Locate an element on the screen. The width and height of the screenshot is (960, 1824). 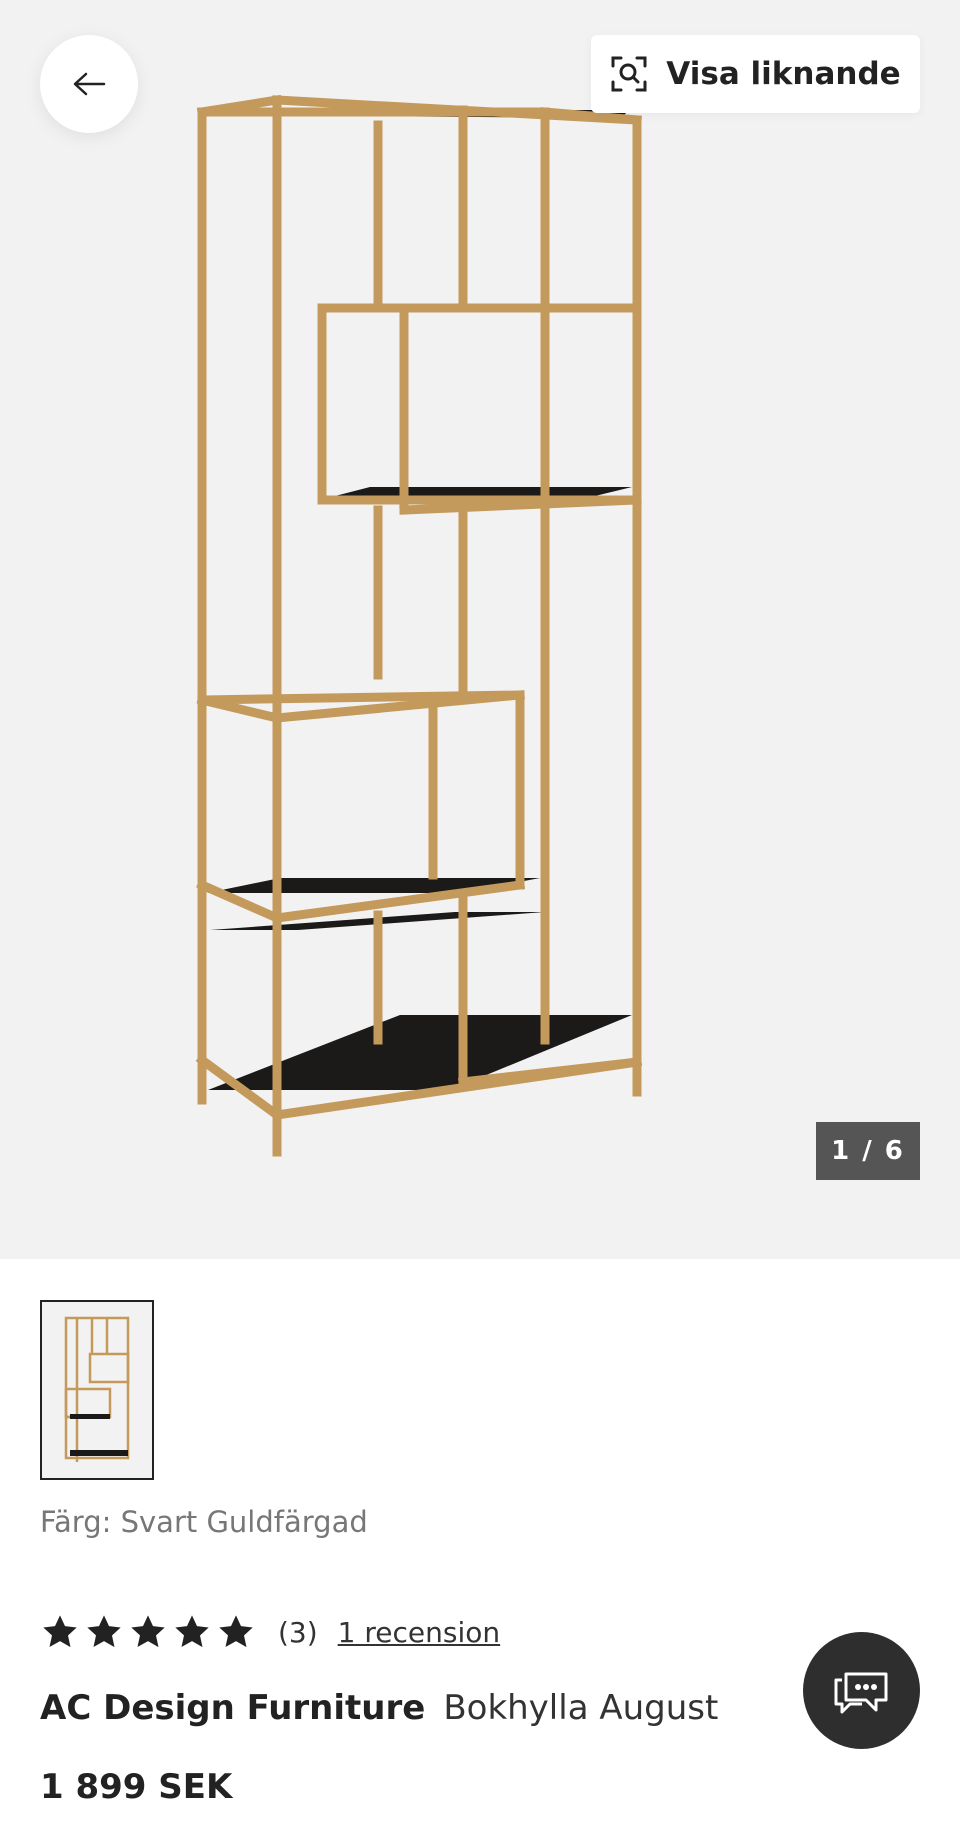
product-title: AC Design Furniture Bokhylla August is located at coordinates (379, 1708).